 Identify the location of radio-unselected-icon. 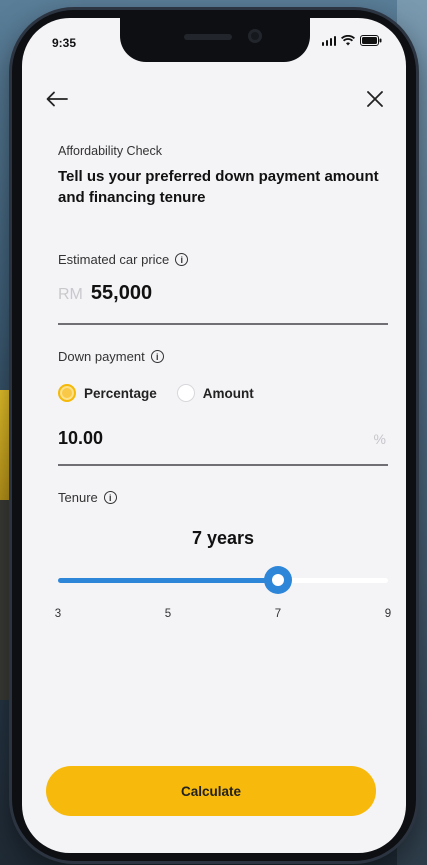
(185, 393).